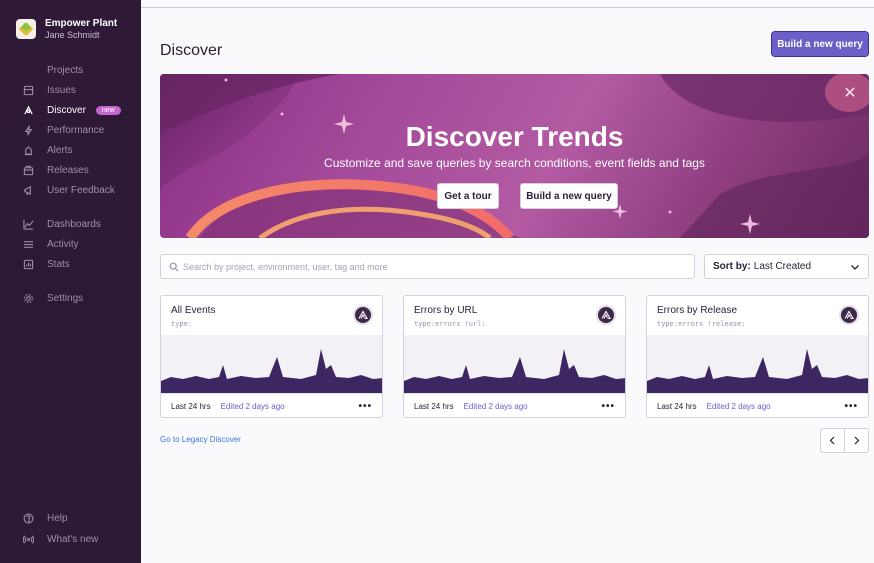 This screenshot has width=874, height=563. What do you see at coordinates (182, 324) in the screenshot?
I see `card-query: type:` at bounding box center [182, 324].